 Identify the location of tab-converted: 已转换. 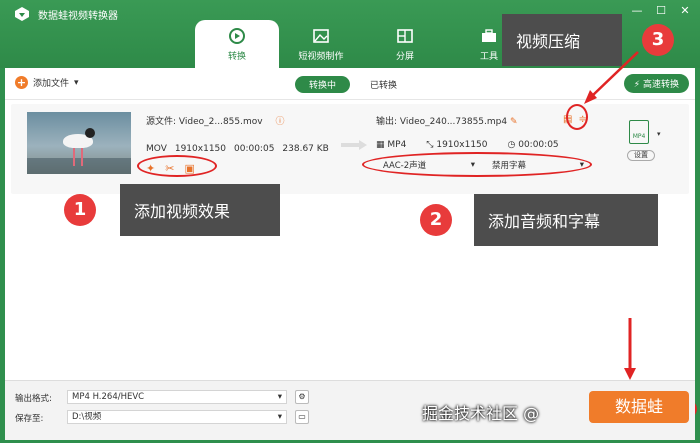
(383, 84).